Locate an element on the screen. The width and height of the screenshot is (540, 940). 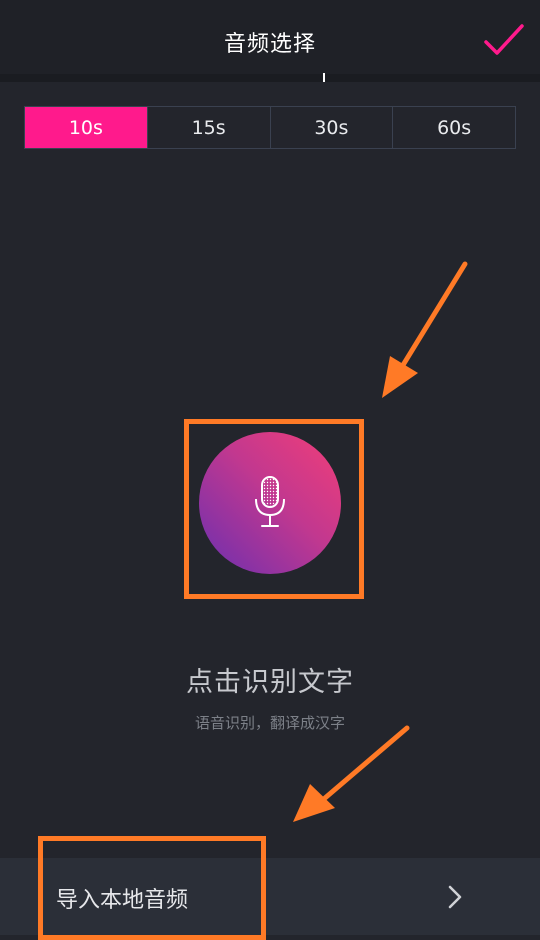
annotation-highlight-import is located at coordinates (152, 888).